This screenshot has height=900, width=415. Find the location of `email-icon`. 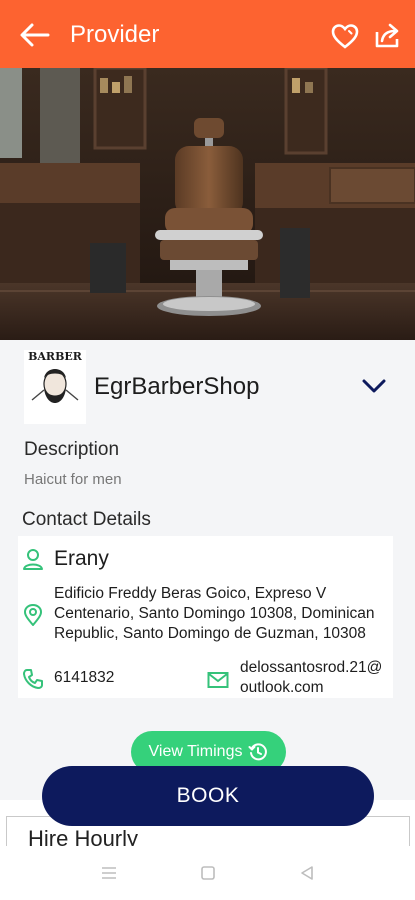

email-icon is located at coordinates (218, 680).